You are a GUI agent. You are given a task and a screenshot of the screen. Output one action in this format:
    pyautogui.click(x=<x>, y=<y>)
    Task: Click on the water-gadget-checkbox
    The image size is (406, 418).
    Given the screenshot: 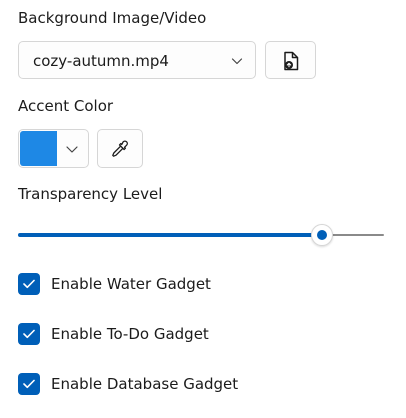 What is the action you would take?
    pyautogui.click(x=29, y=284)
    